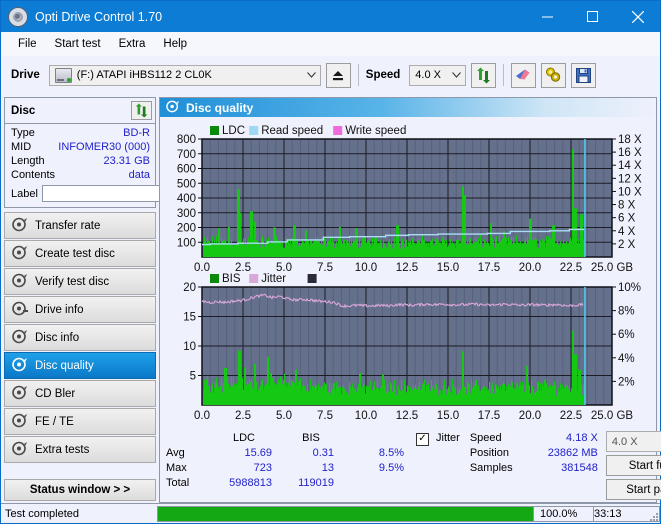 This screenshot has width=661, height=524. Describe the element at coordinates (189, 288) in the screenshot. I see `svg-text: 20` at that location.